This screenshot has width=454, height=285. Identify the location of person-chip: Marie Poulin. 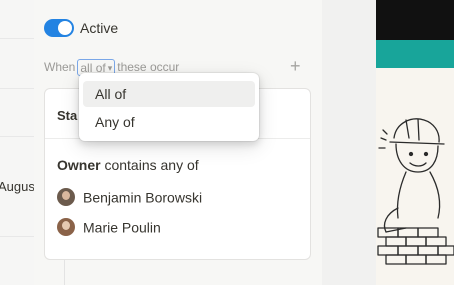
(109, 227).